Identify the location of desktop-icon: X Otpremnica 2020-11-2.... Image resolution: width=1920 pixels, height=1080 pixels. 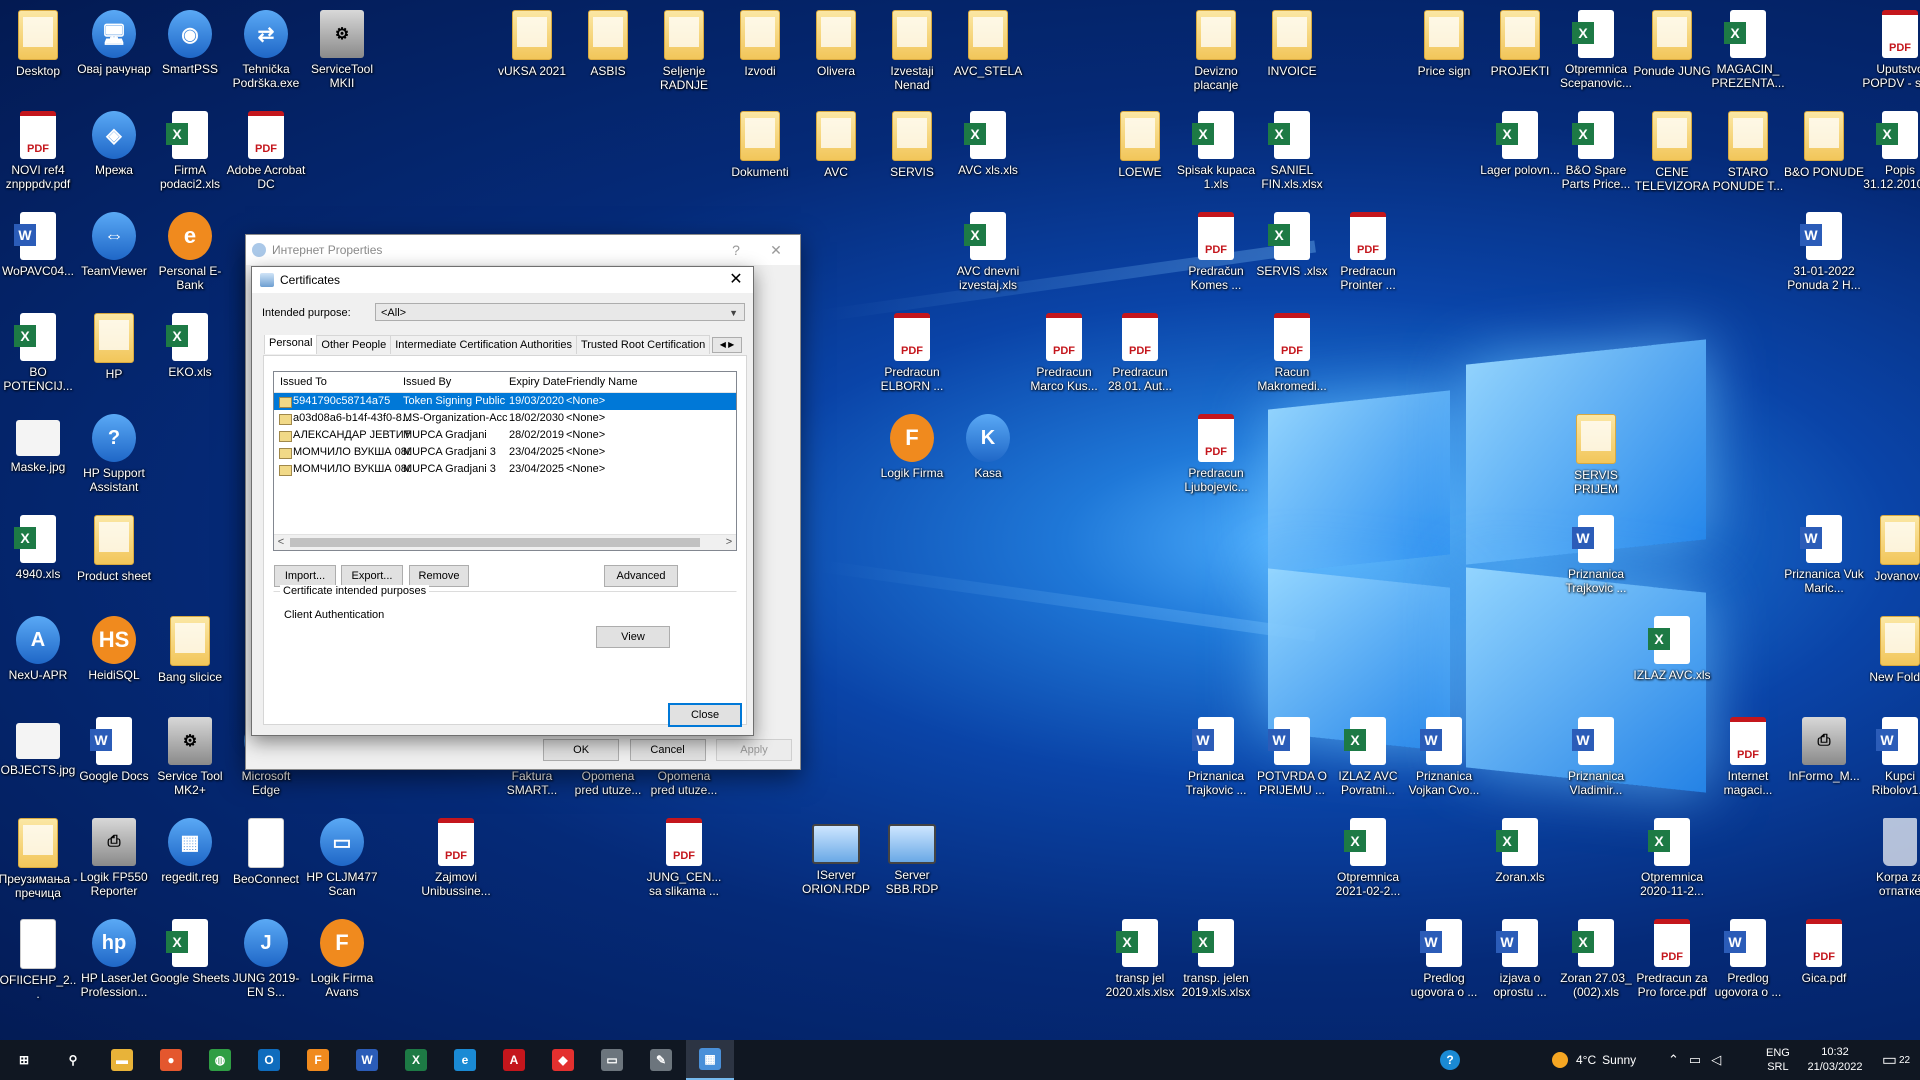
(1672, 862).